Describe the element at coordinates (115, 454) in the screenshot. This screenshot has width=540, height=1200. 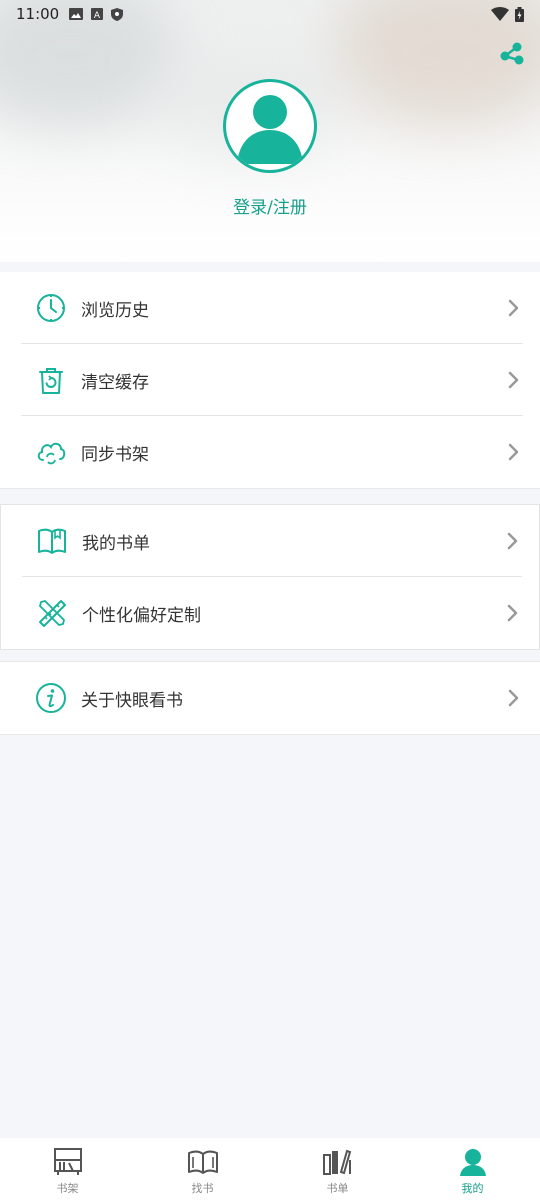
I see `menu-item-label: 同步书架` at that location.